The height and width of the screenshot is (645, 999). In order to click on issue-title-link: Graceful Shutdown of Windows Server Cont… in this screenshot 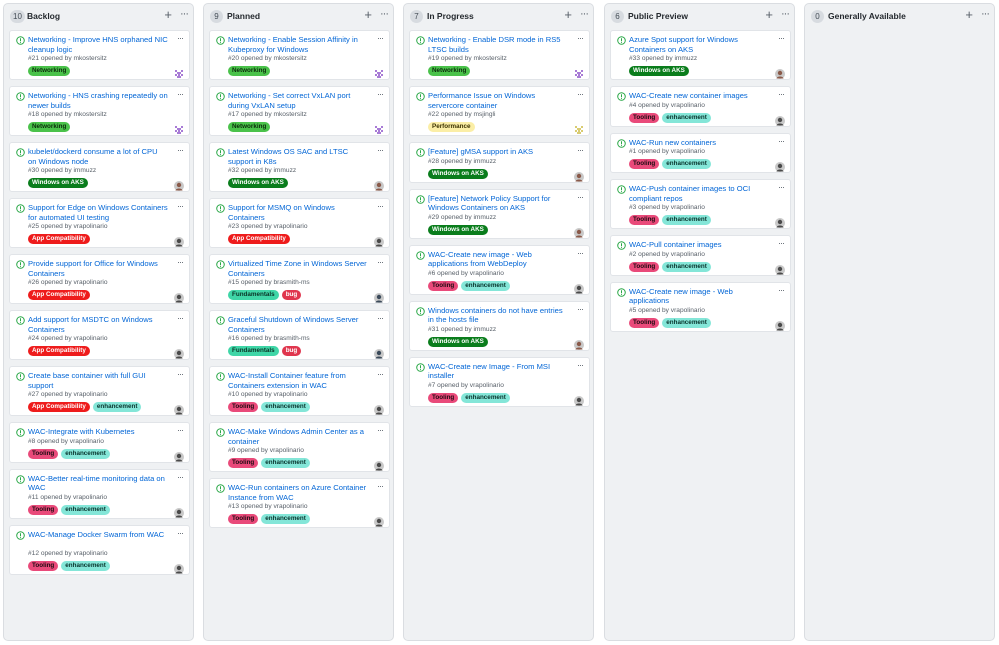, I will do `click(298, 324)`.